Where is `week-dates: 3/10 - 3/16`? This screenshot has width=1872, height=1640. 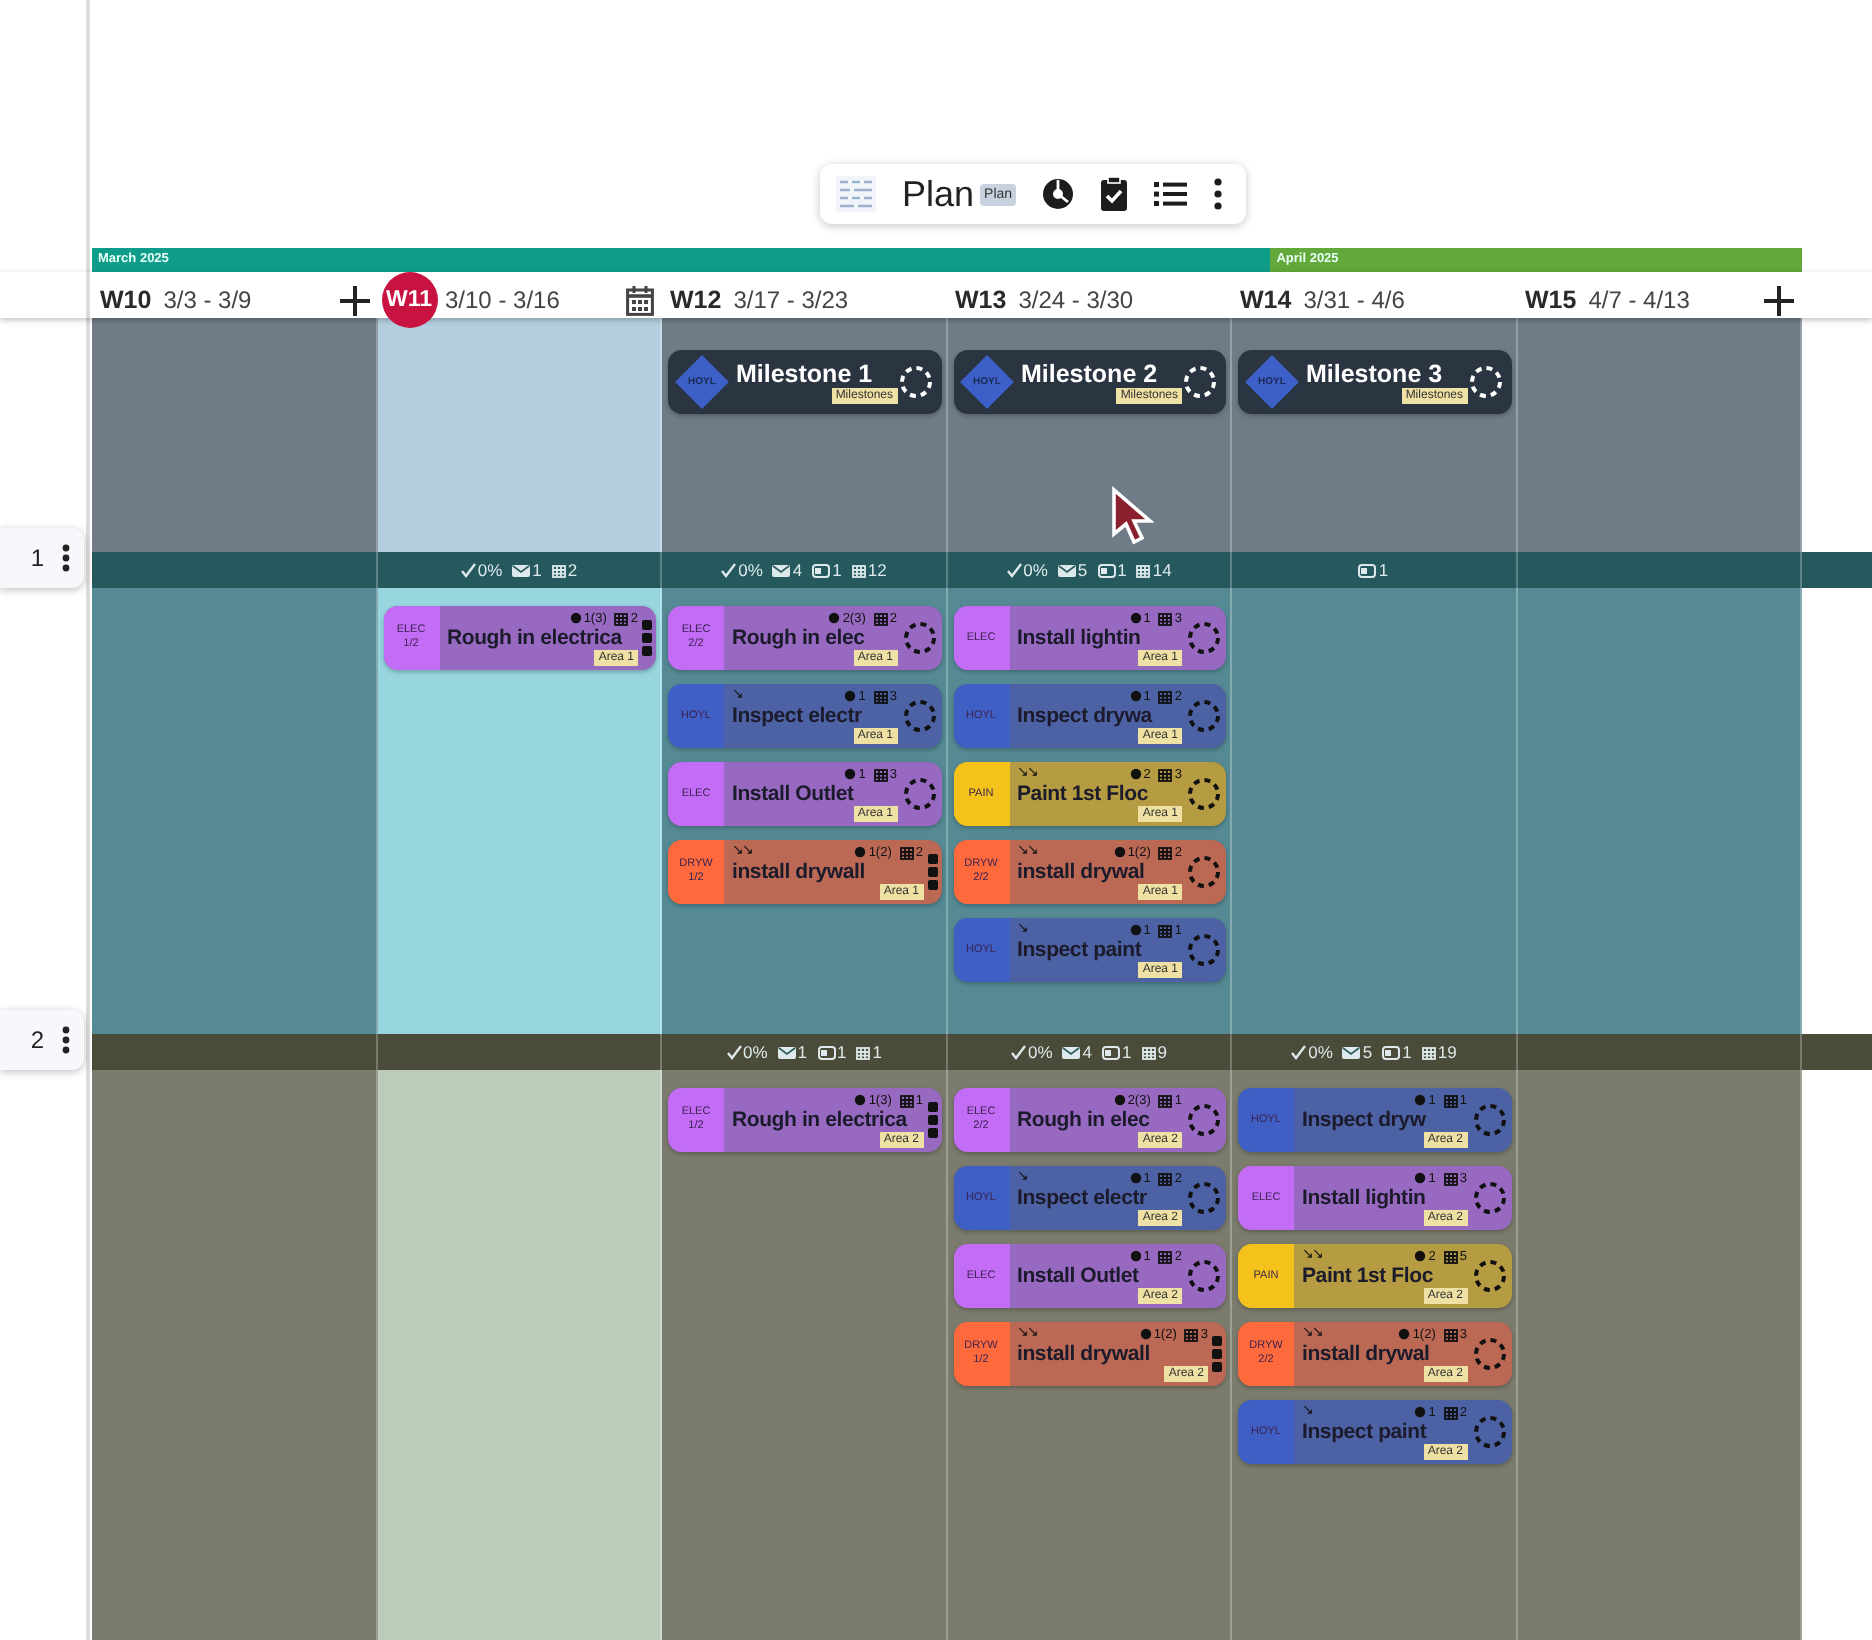
week-dates: 3/10 - 3/16 is located at coordinates (502, 300).